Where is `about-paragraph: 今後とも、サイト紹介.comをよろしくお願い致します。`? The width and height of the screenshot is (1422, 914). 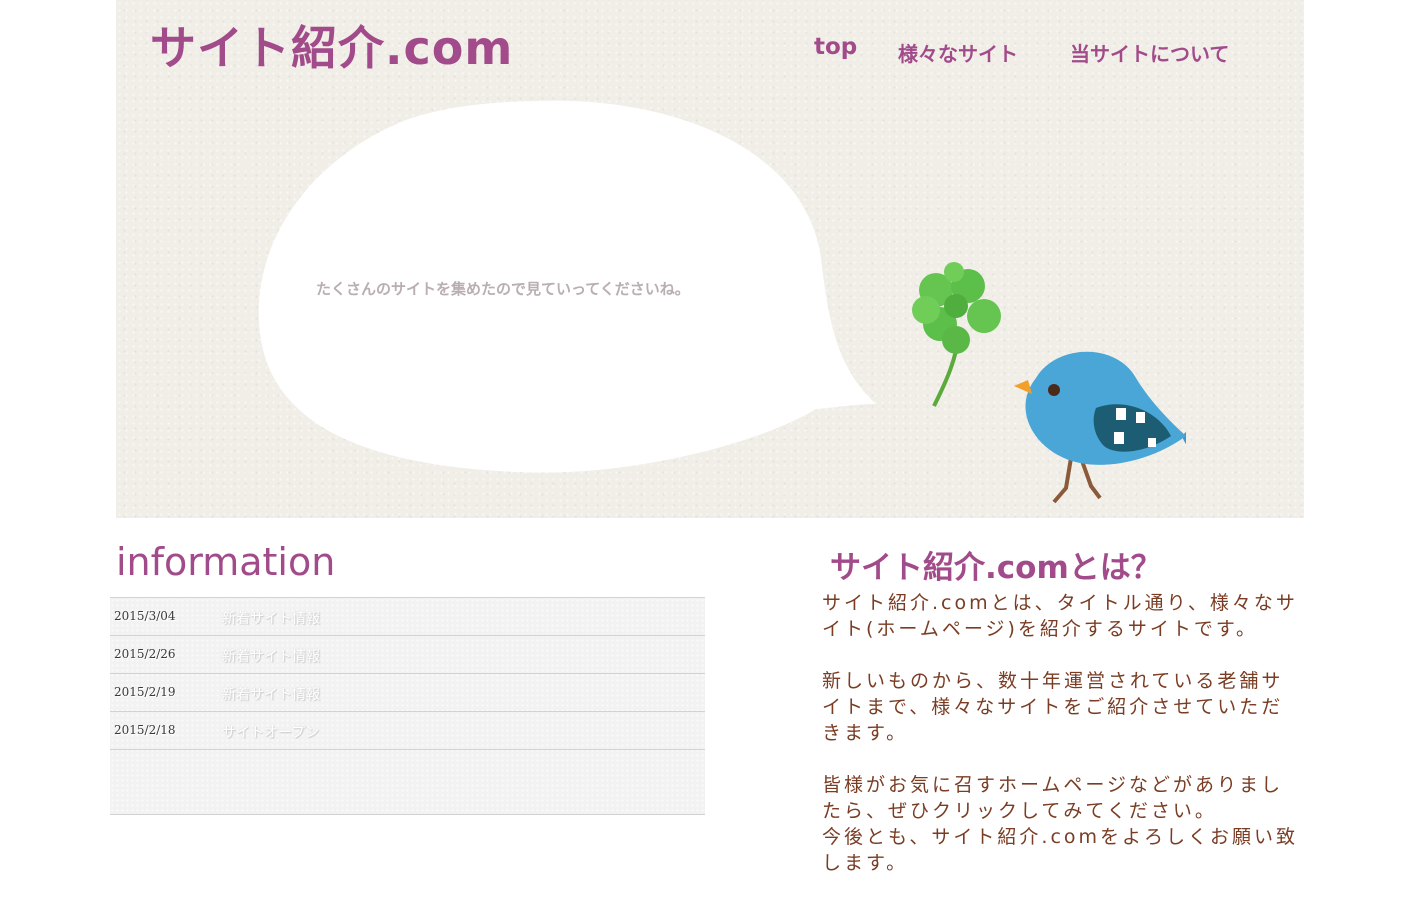
about-paragraph: 今後とも、サイト紹介.comをよろしくお願い致します。 is located at coordinates (1060, 850).